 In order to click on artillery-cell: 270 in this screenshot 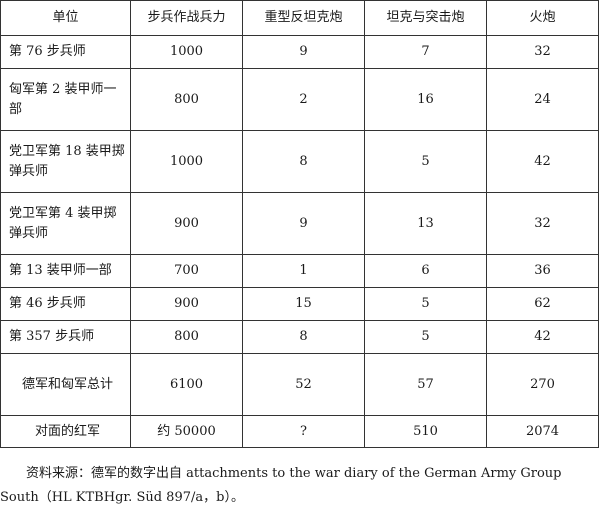, I will do `click(542, 384)`.